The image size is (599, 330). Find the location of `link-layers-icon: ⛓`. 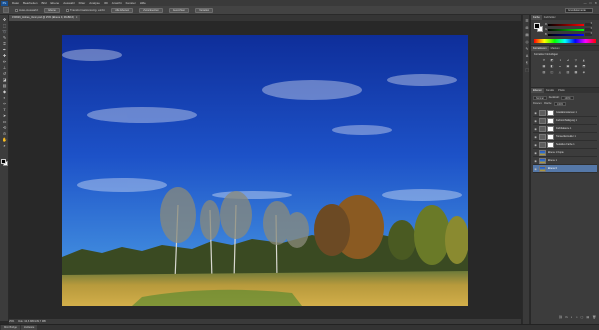

link-layers-icon: ⛓ is located at coordinates (561, 318).